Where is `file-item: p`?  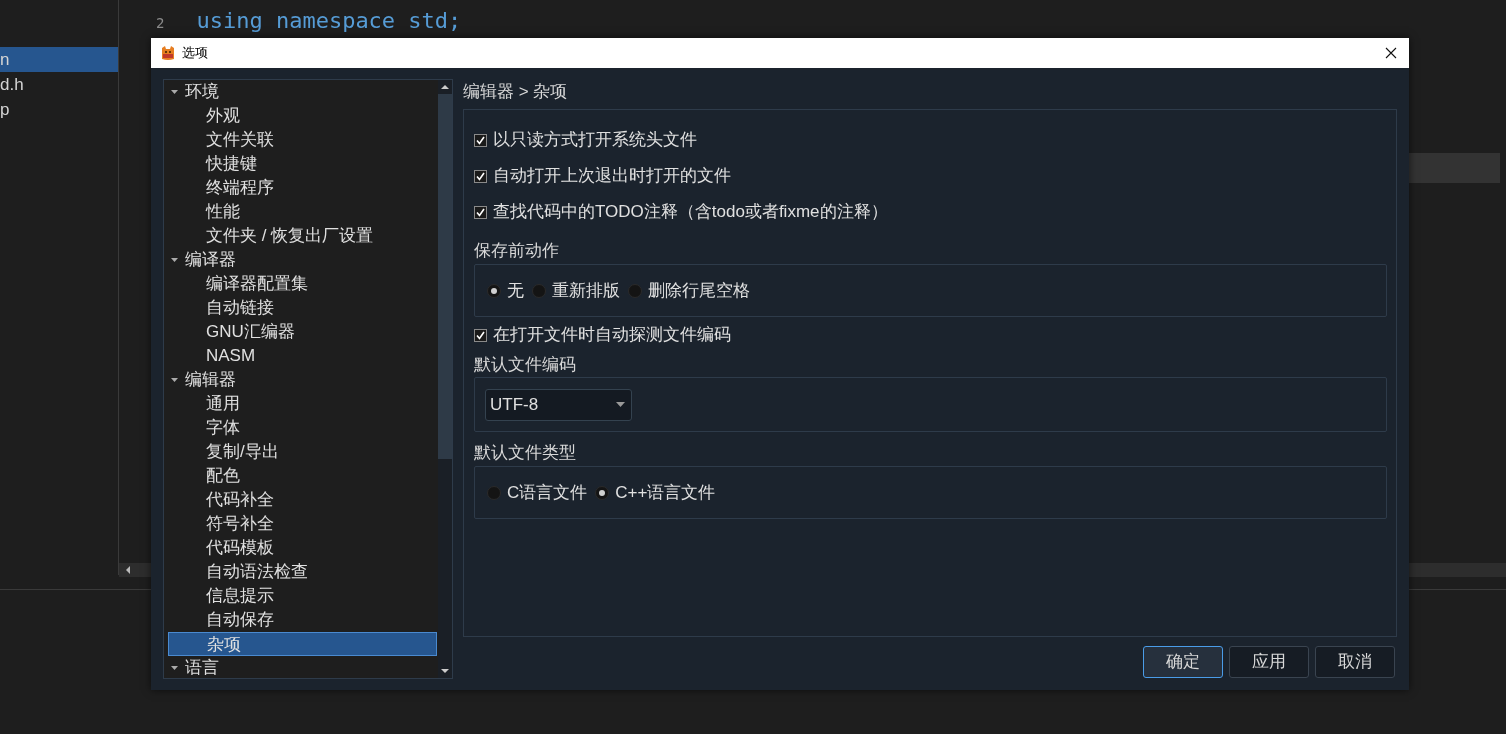
file-item: p is located at coordinates (59, 109).